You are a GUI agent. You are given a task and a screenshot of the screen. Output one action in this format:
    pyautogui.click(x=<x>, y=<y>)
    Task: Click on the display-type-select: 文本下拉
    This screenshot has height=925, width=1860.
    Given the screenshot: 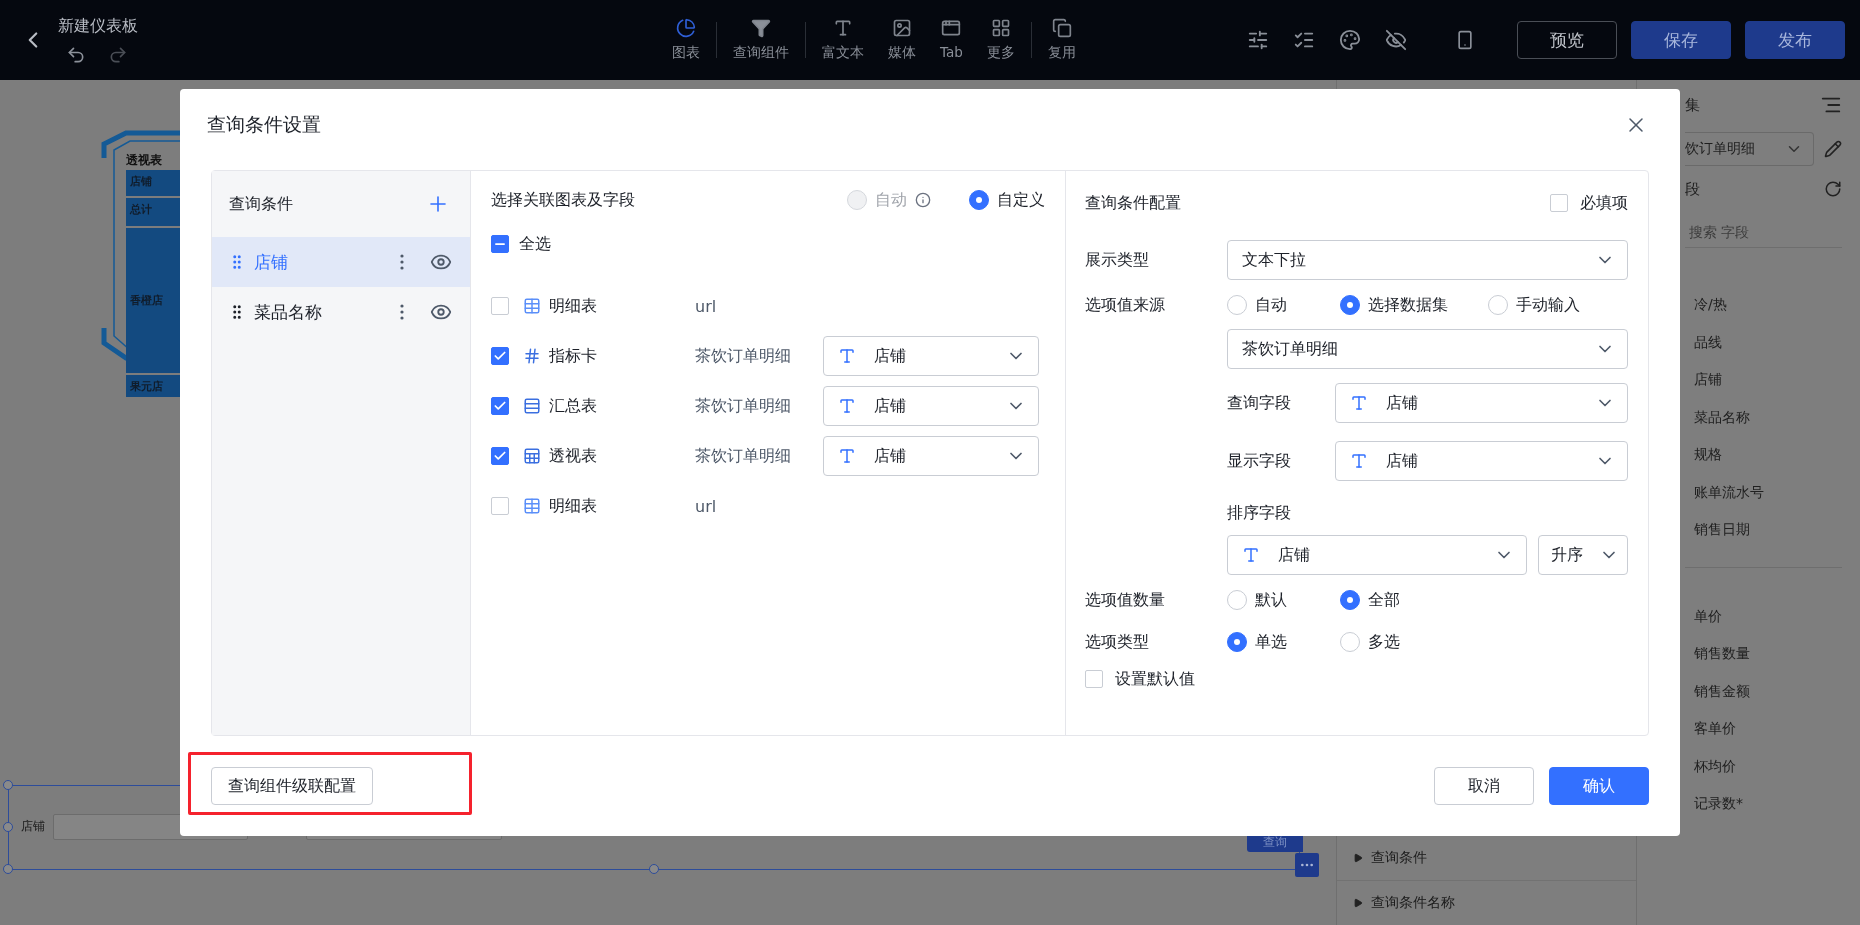 What is the action you would take?
    pyautogui.click(x=1427, y=260)
    